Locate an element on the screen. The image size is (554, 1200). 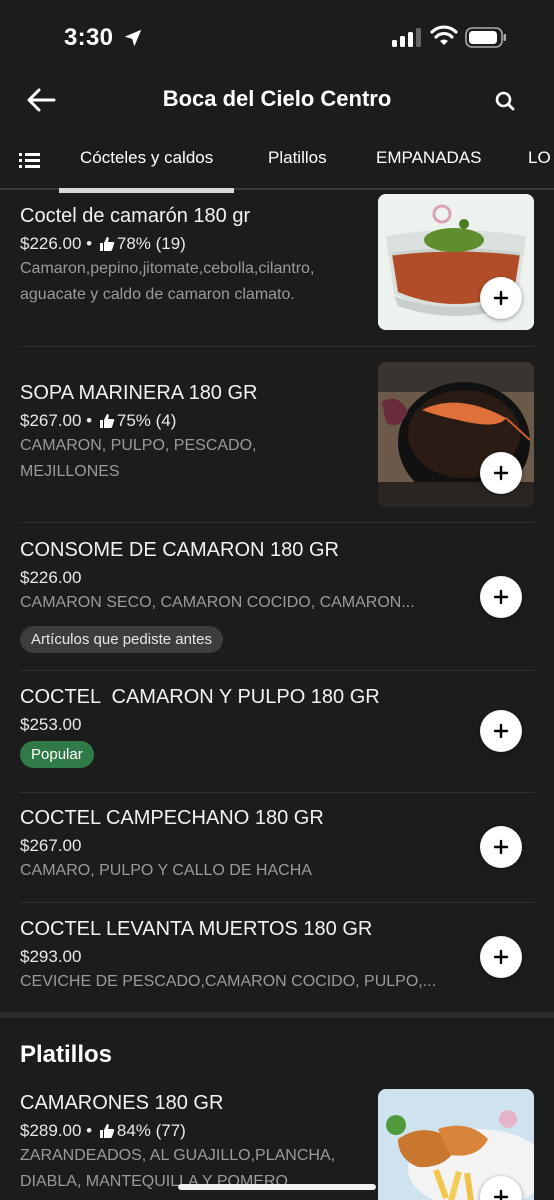
status-bar: 3:30 is located at coordinates (277, 39).